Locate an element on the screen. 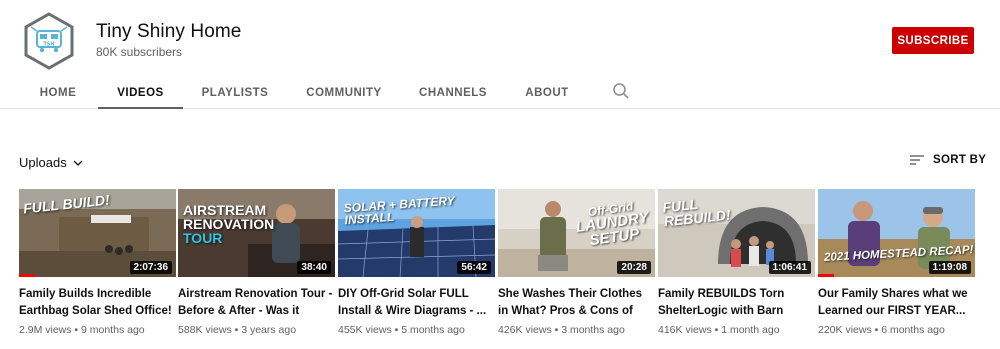  video-thumbnail: SOLAR + BATTERY INSTALL 56:42 is located at coordinates (416, 233).